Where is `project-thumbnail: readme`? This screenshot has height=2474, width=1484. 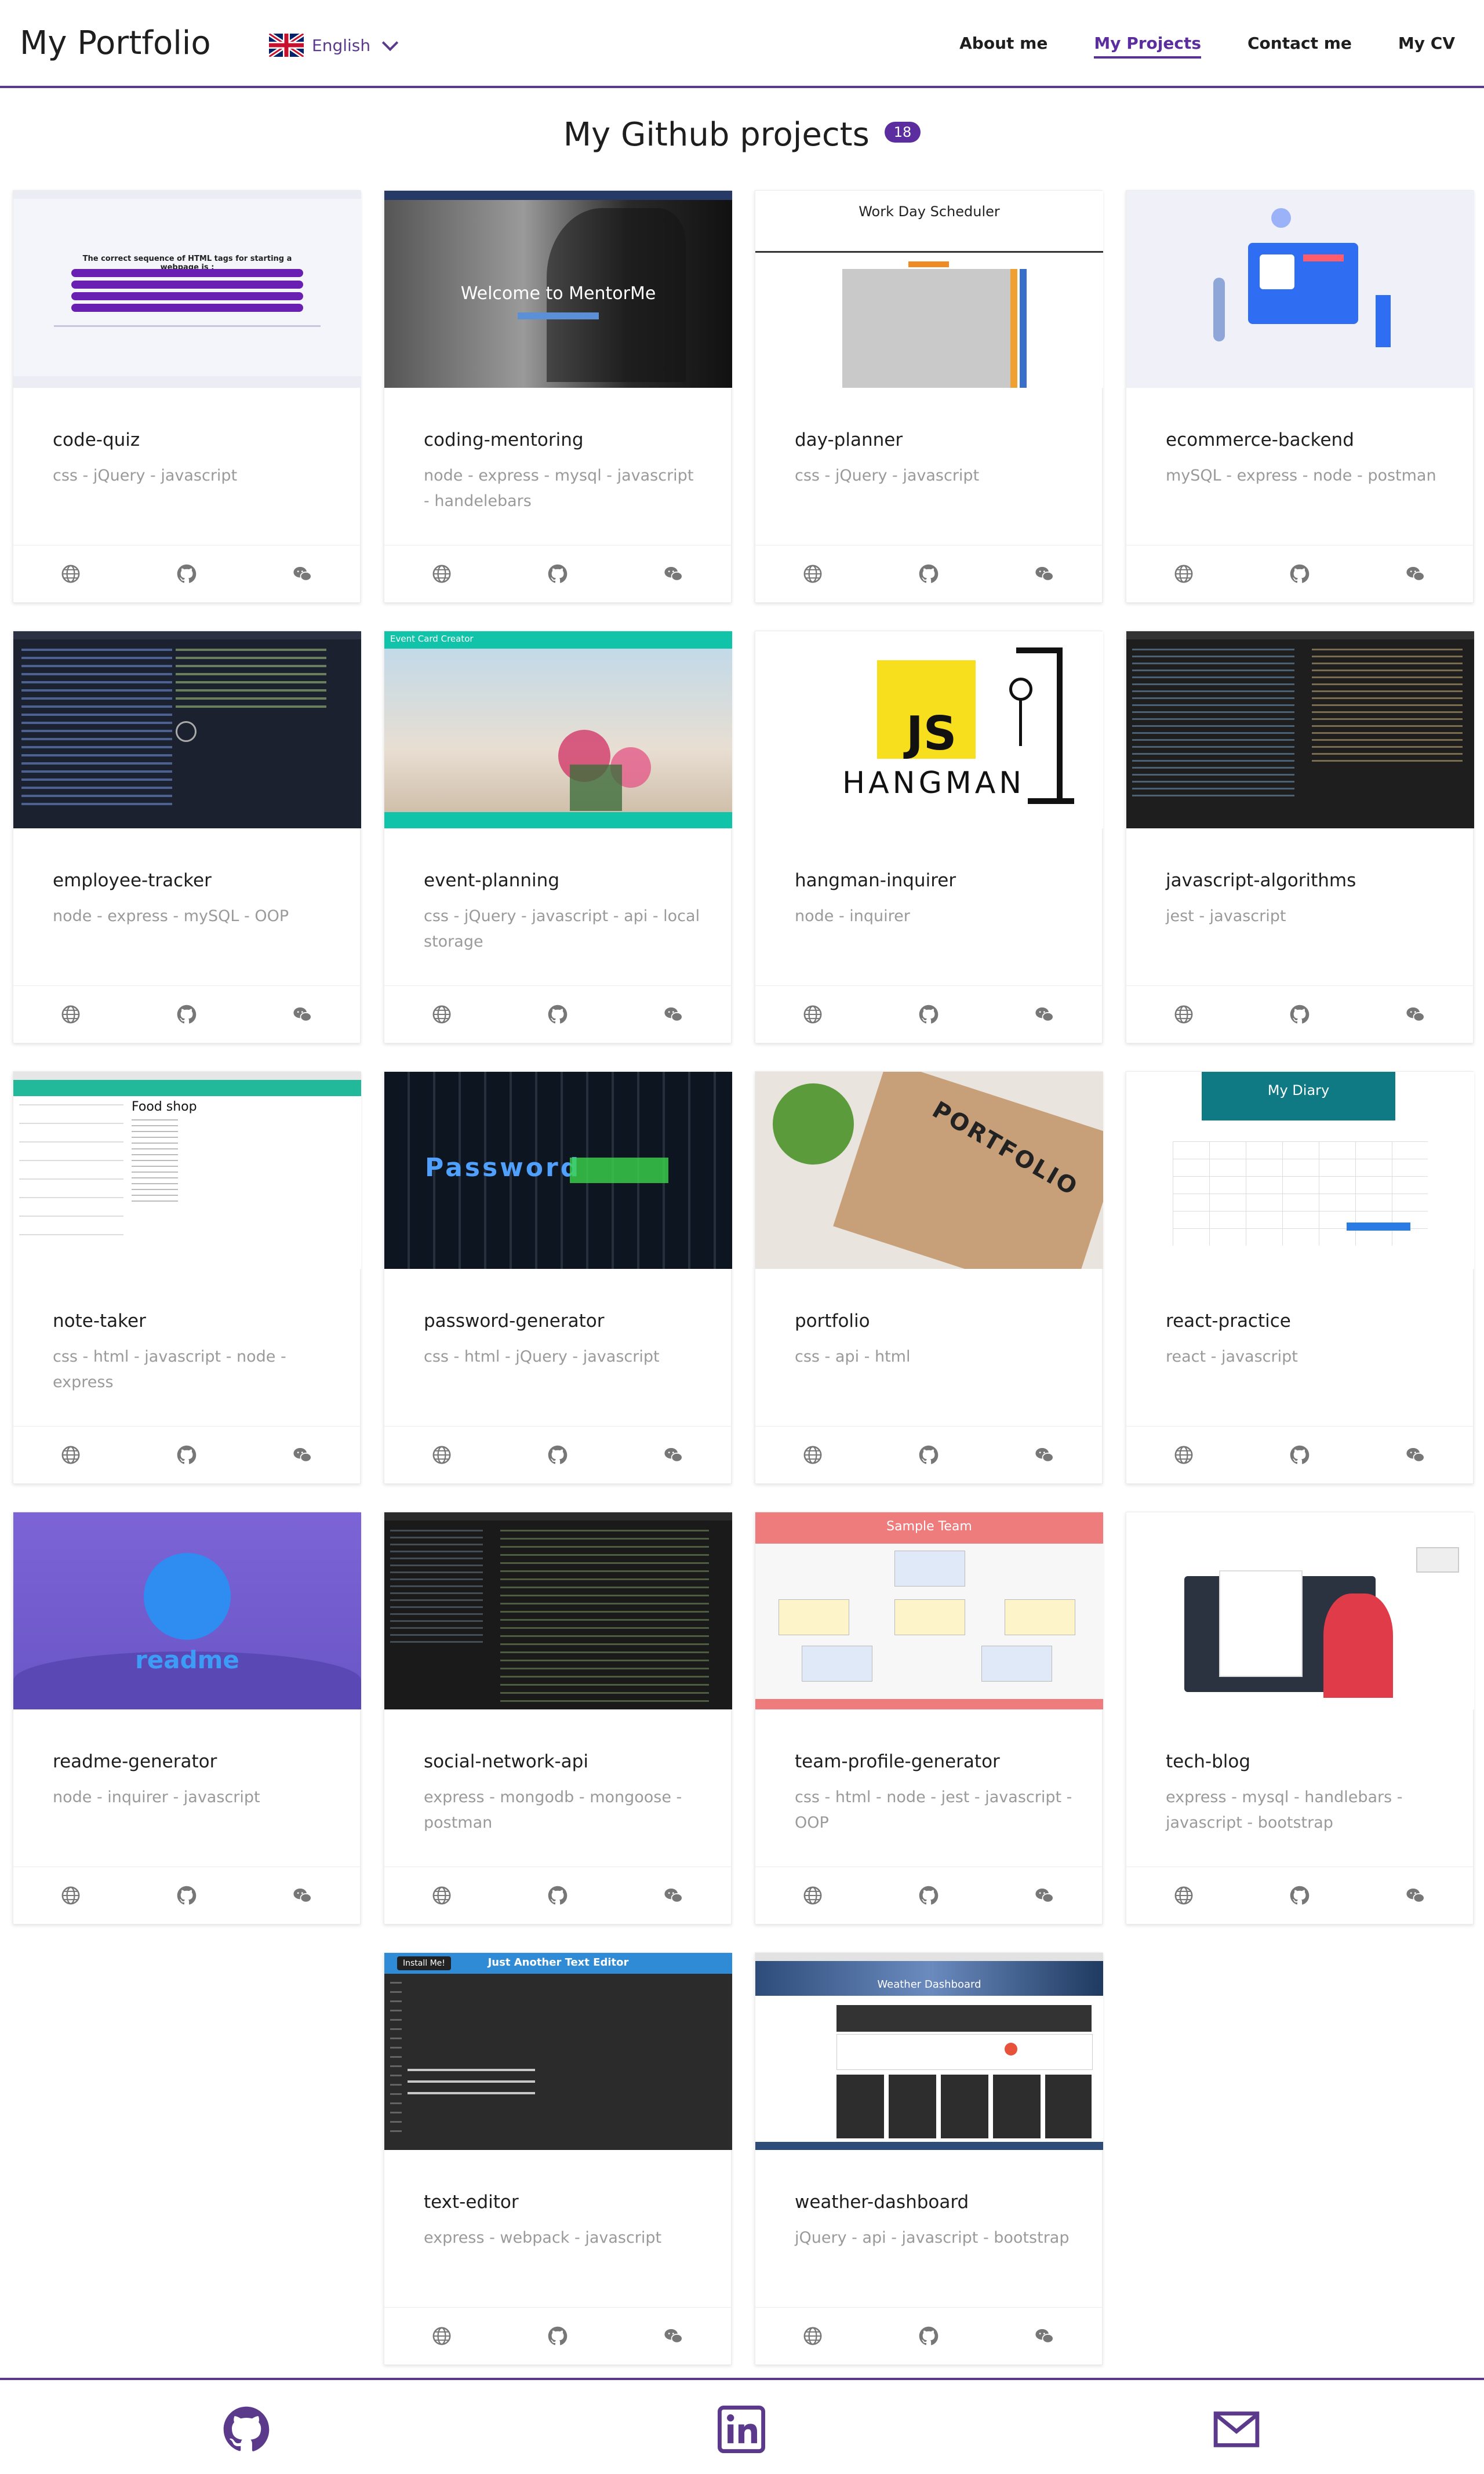 project-thumbnail: readme is located at coordinates (187, 1610).